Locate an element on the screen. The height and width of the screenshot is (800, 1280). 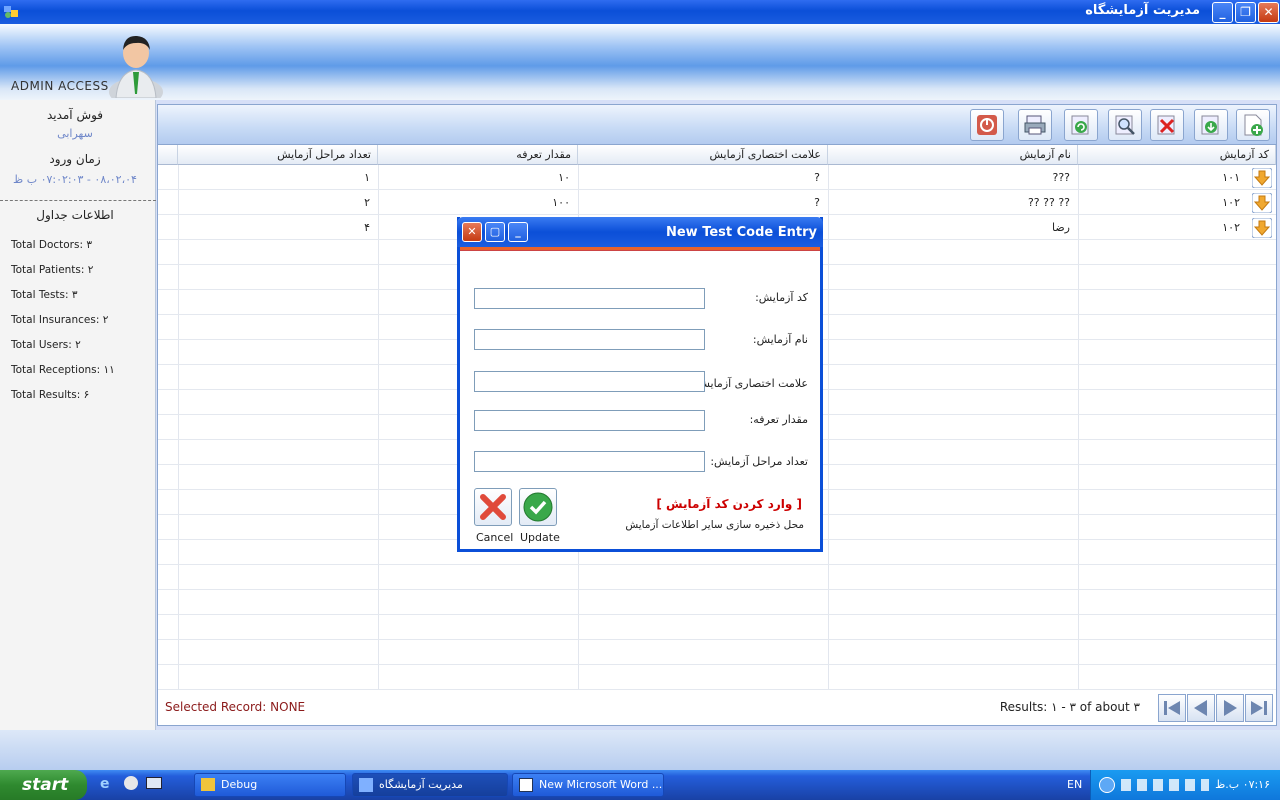
window-titlebar: مدیریت آزمایشگاه _ ❐ ✕ is located at coordinates (640, 12).